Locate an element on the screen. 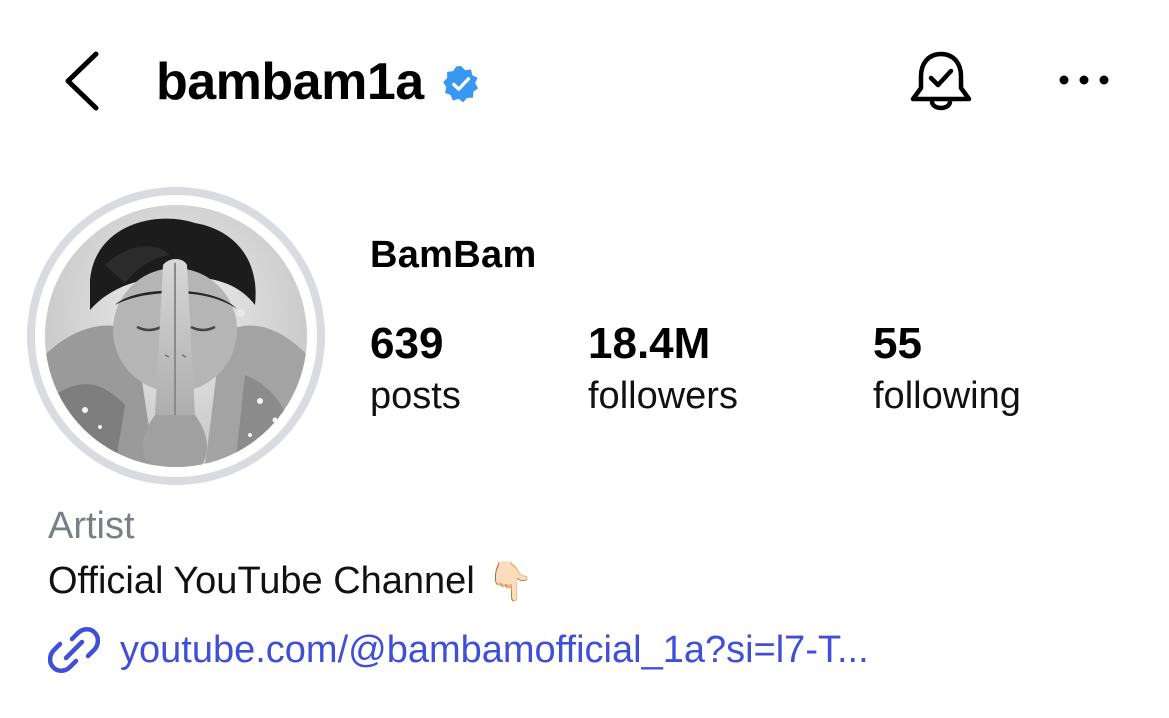  back-button is located at coordinates (83, 81).